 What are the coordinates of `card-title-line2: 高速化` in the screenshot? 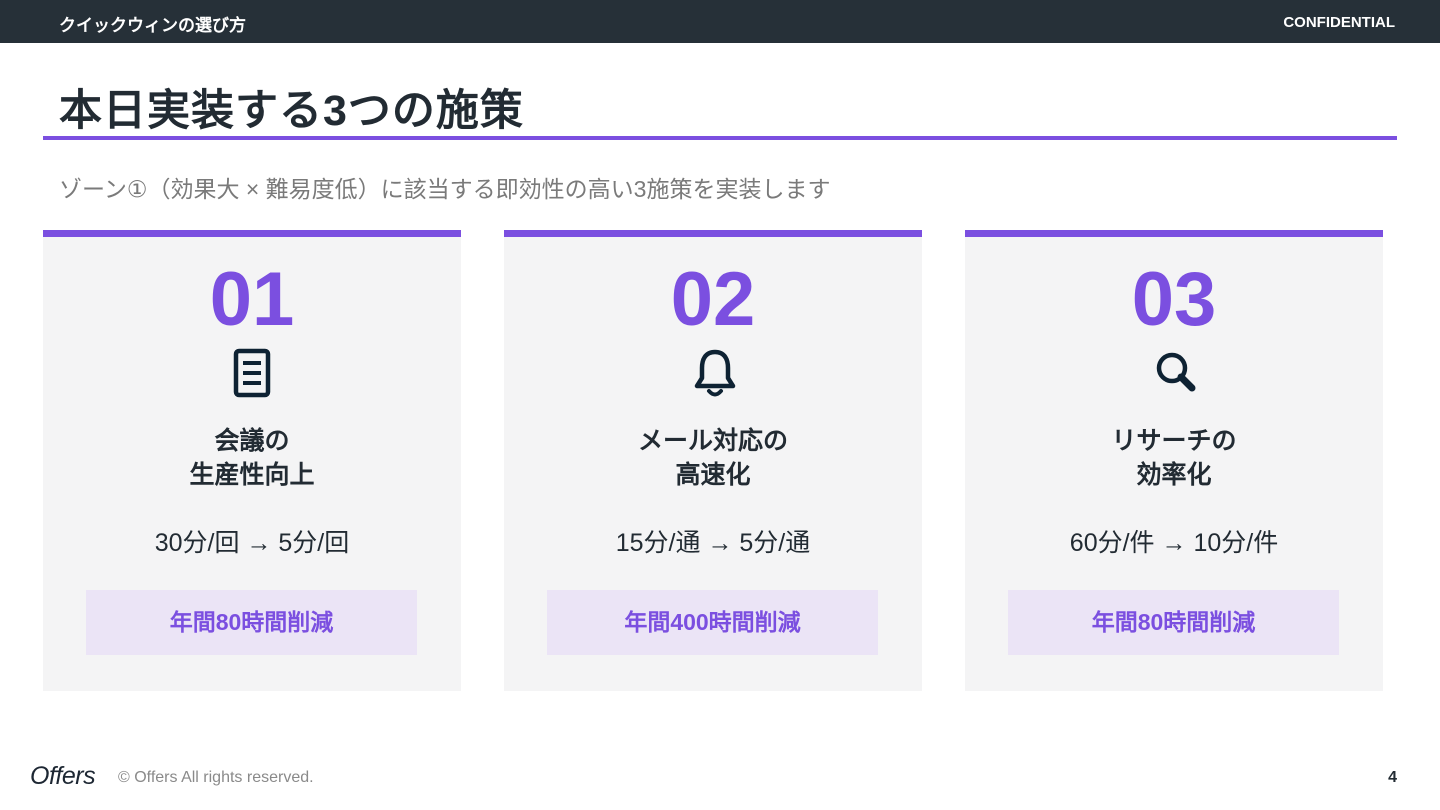 It's located at (713, 475).